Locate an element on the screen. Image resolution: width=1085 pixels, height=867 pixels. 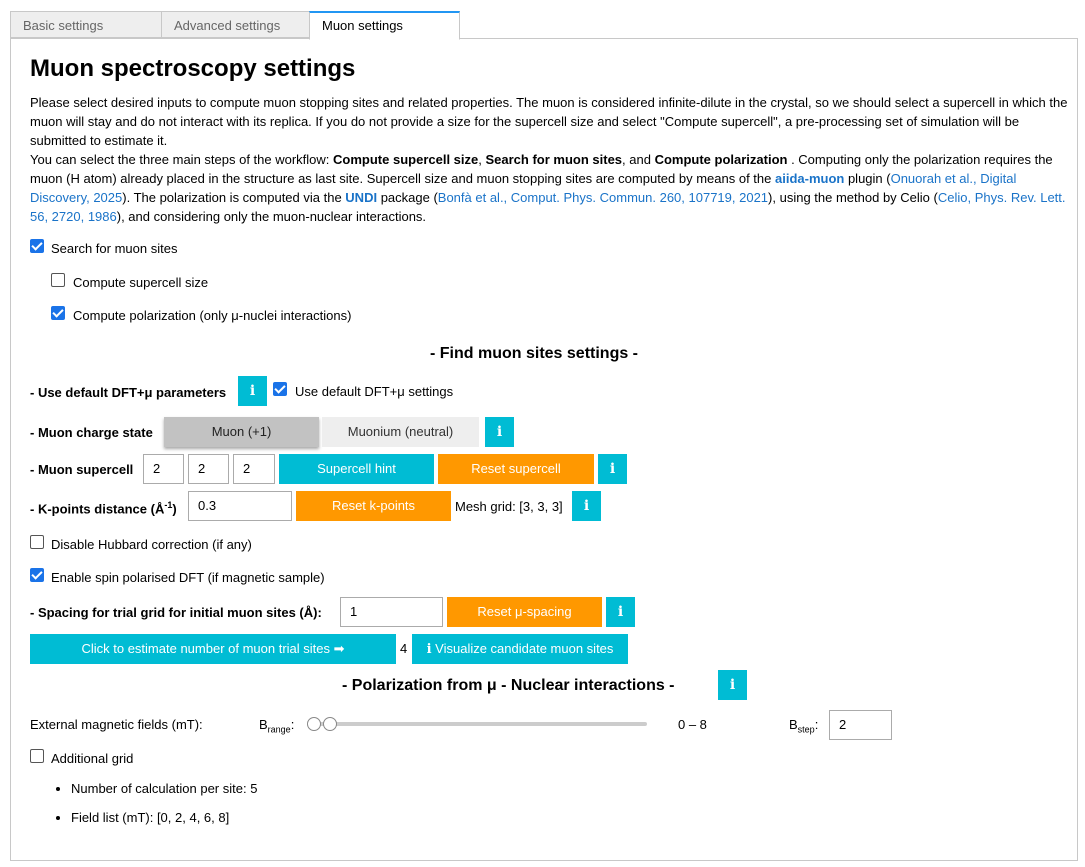
default-dft-label: Use default DFT+μ settings is located at coordinates (374, 391).